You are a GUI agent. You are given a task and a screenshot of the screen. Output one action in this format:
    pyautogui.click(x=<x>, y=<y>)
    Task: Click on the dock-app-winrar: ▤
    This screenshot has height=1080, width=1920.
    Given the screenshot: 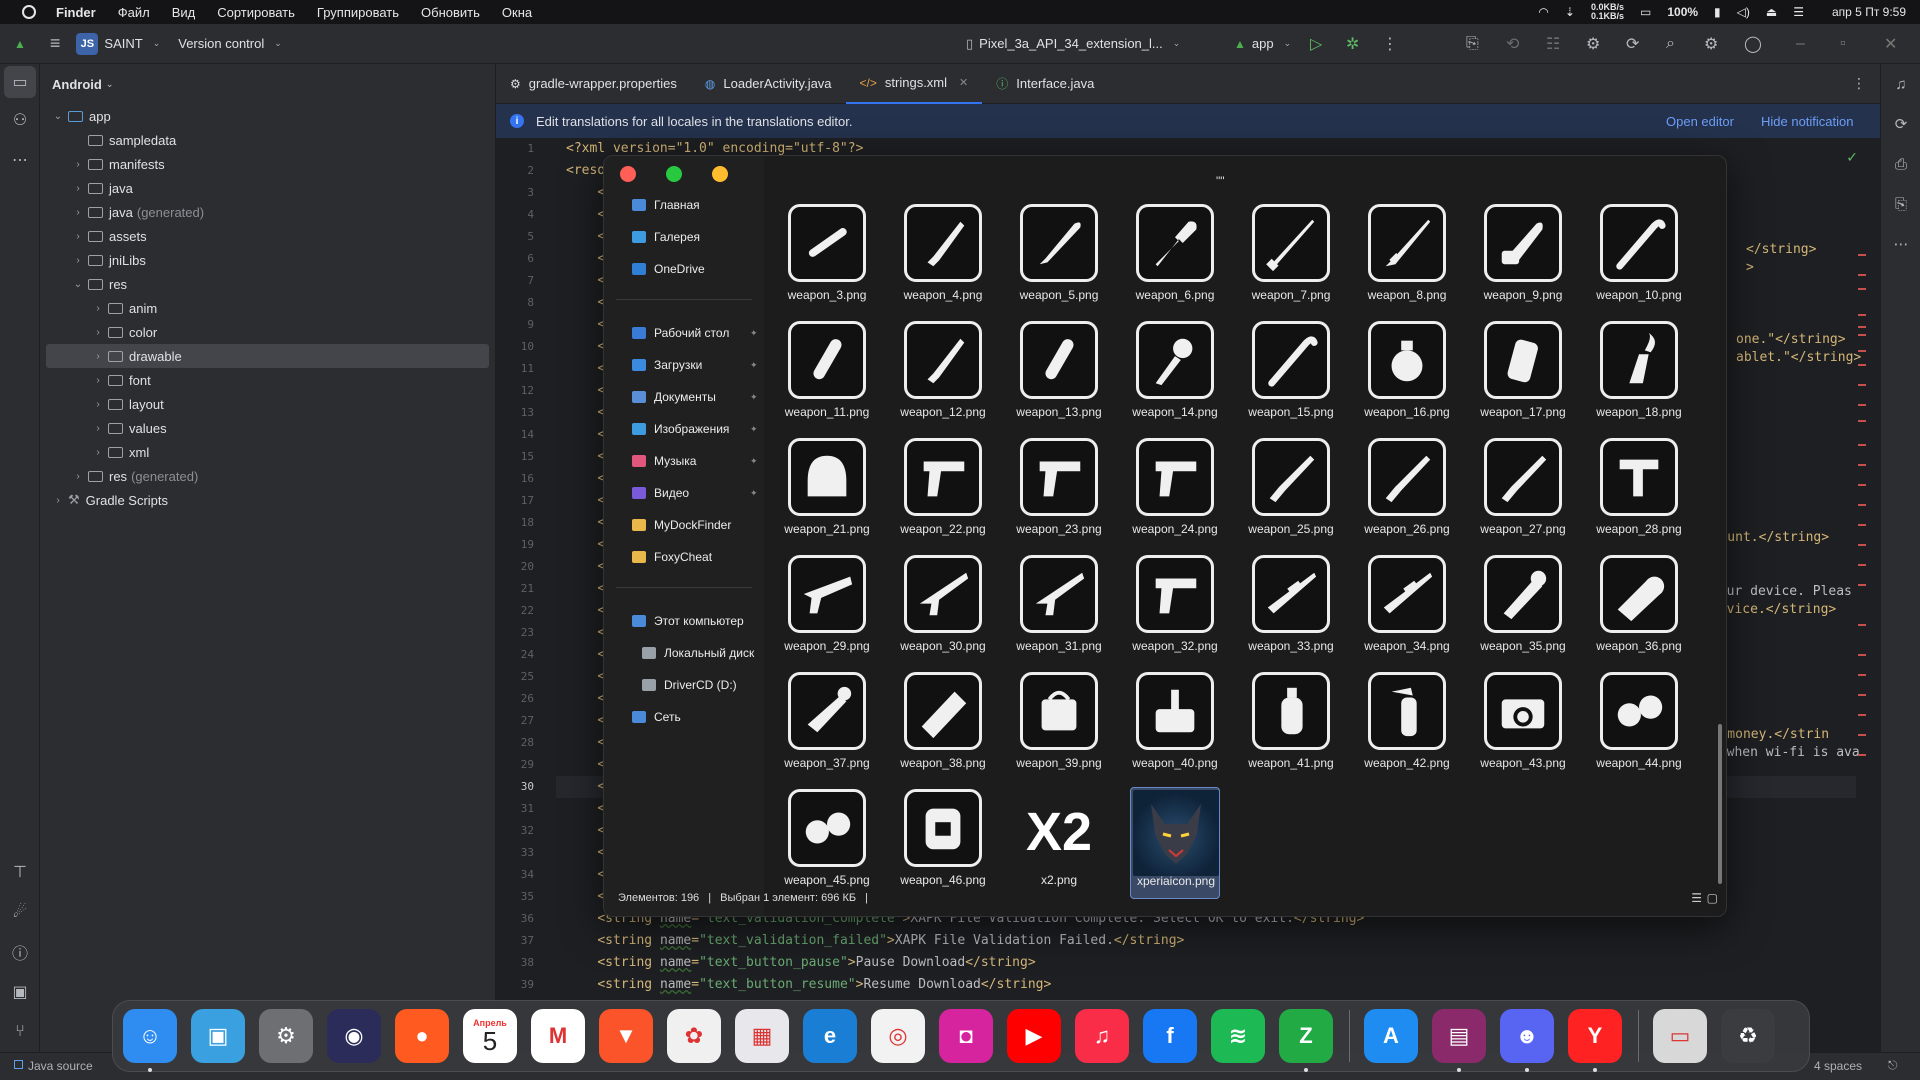 What is the action you would take?
    pyautogui.click(x=1459, y=1040)
    